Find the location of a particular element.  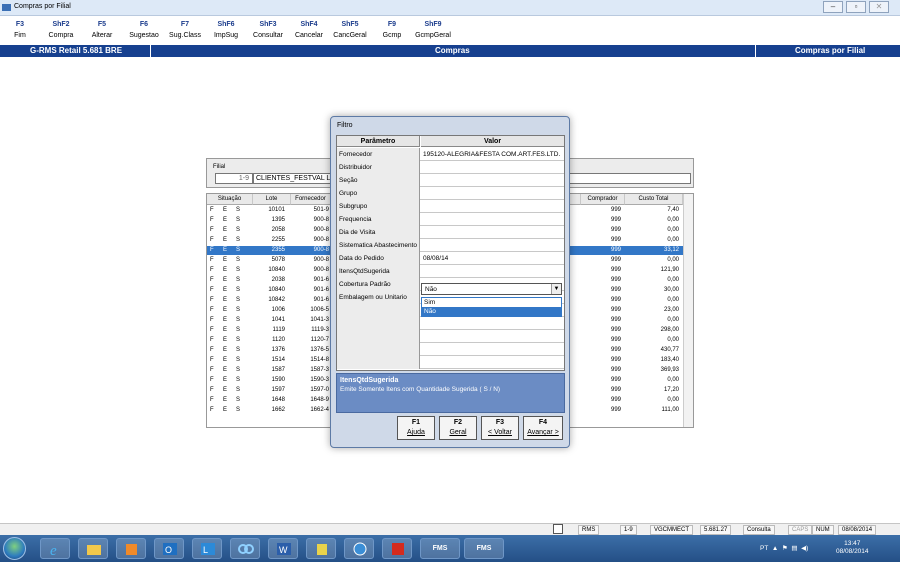

voltar-button: F3 < Voltar is located at coordinates (500, 428).